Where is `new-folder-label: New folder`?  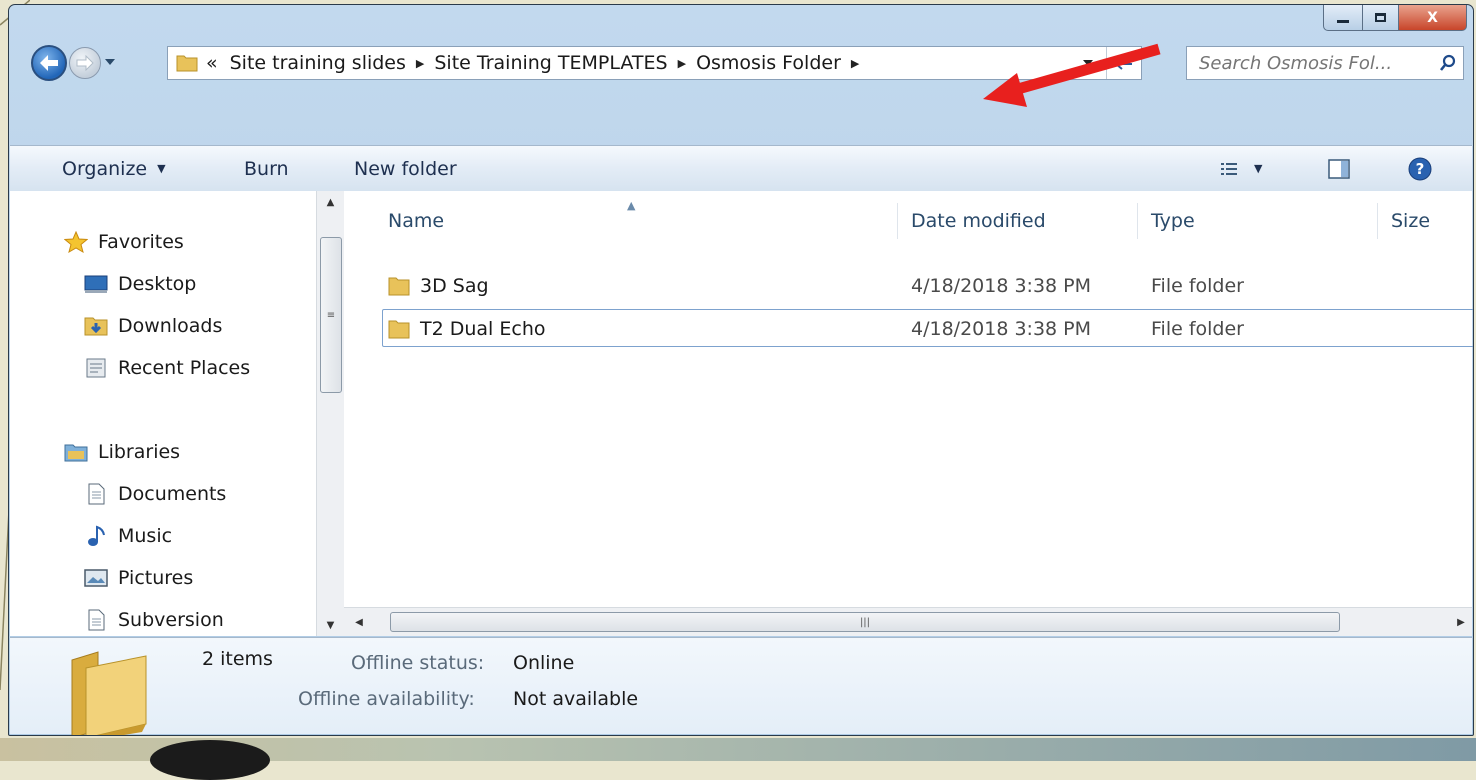
new-folder-label: New folder is located at coordinates (405, 168).